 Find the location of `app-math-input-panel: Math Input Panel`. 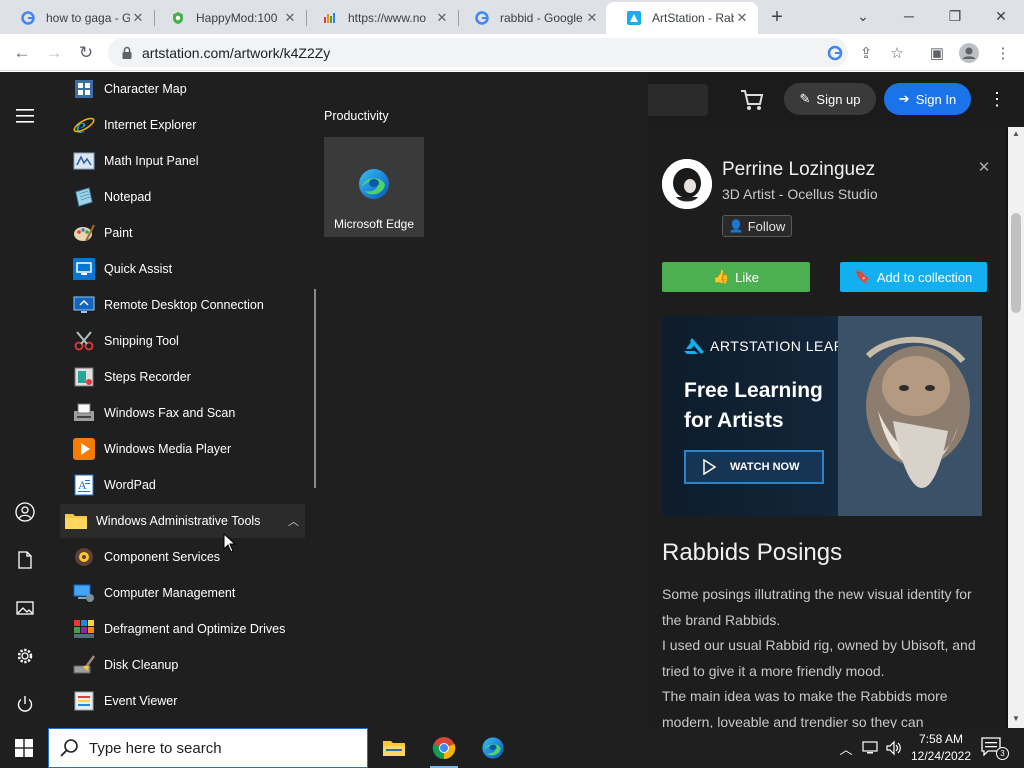

app-math-input-panel: Math Input Panel is located at coordinates (182, 161).